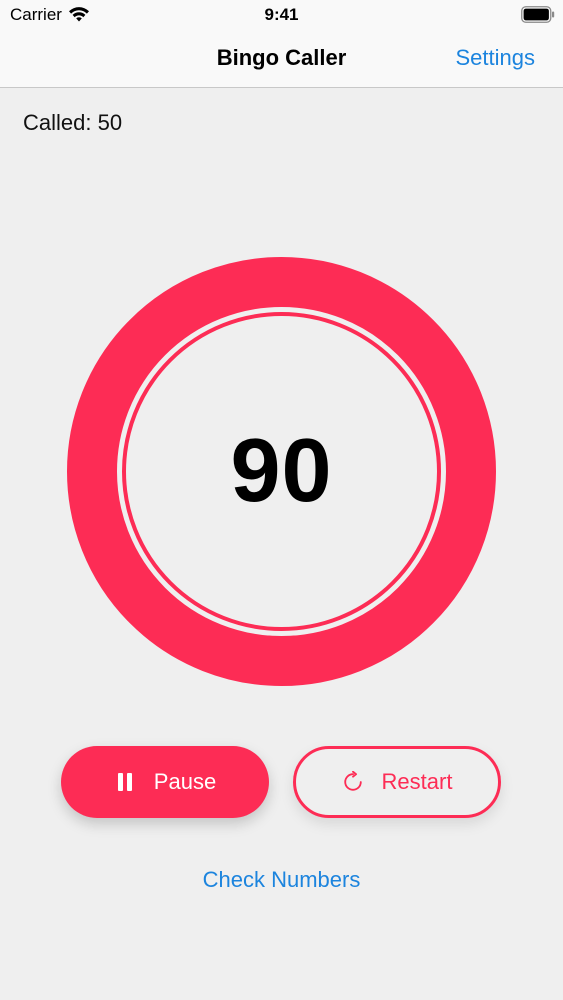 The image size is (563, 1000). Describe the element at coordinates (417, 781) in the screenshot. I see `restart-label: Restart` at that location.